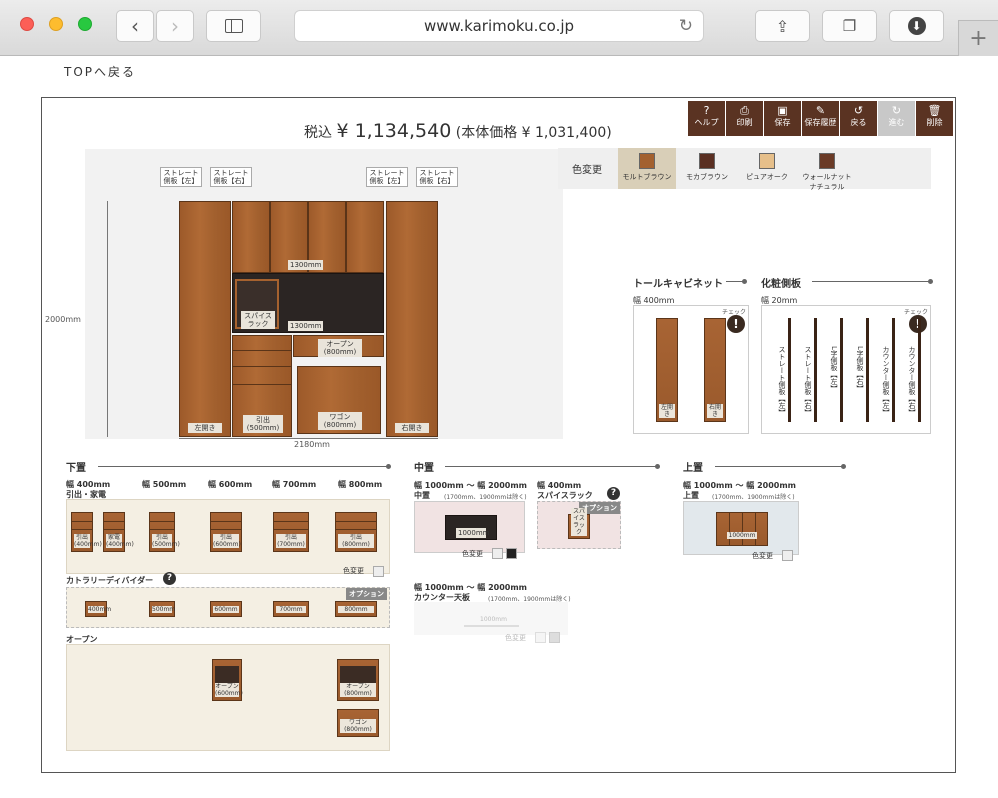 Image resolution: width=998 pixels, height=798 pixels. What do you see at coordinates (762, 556) in the screenshot?
I see `upper-color-change-label: 色変更` at bounding box center [762, 556].